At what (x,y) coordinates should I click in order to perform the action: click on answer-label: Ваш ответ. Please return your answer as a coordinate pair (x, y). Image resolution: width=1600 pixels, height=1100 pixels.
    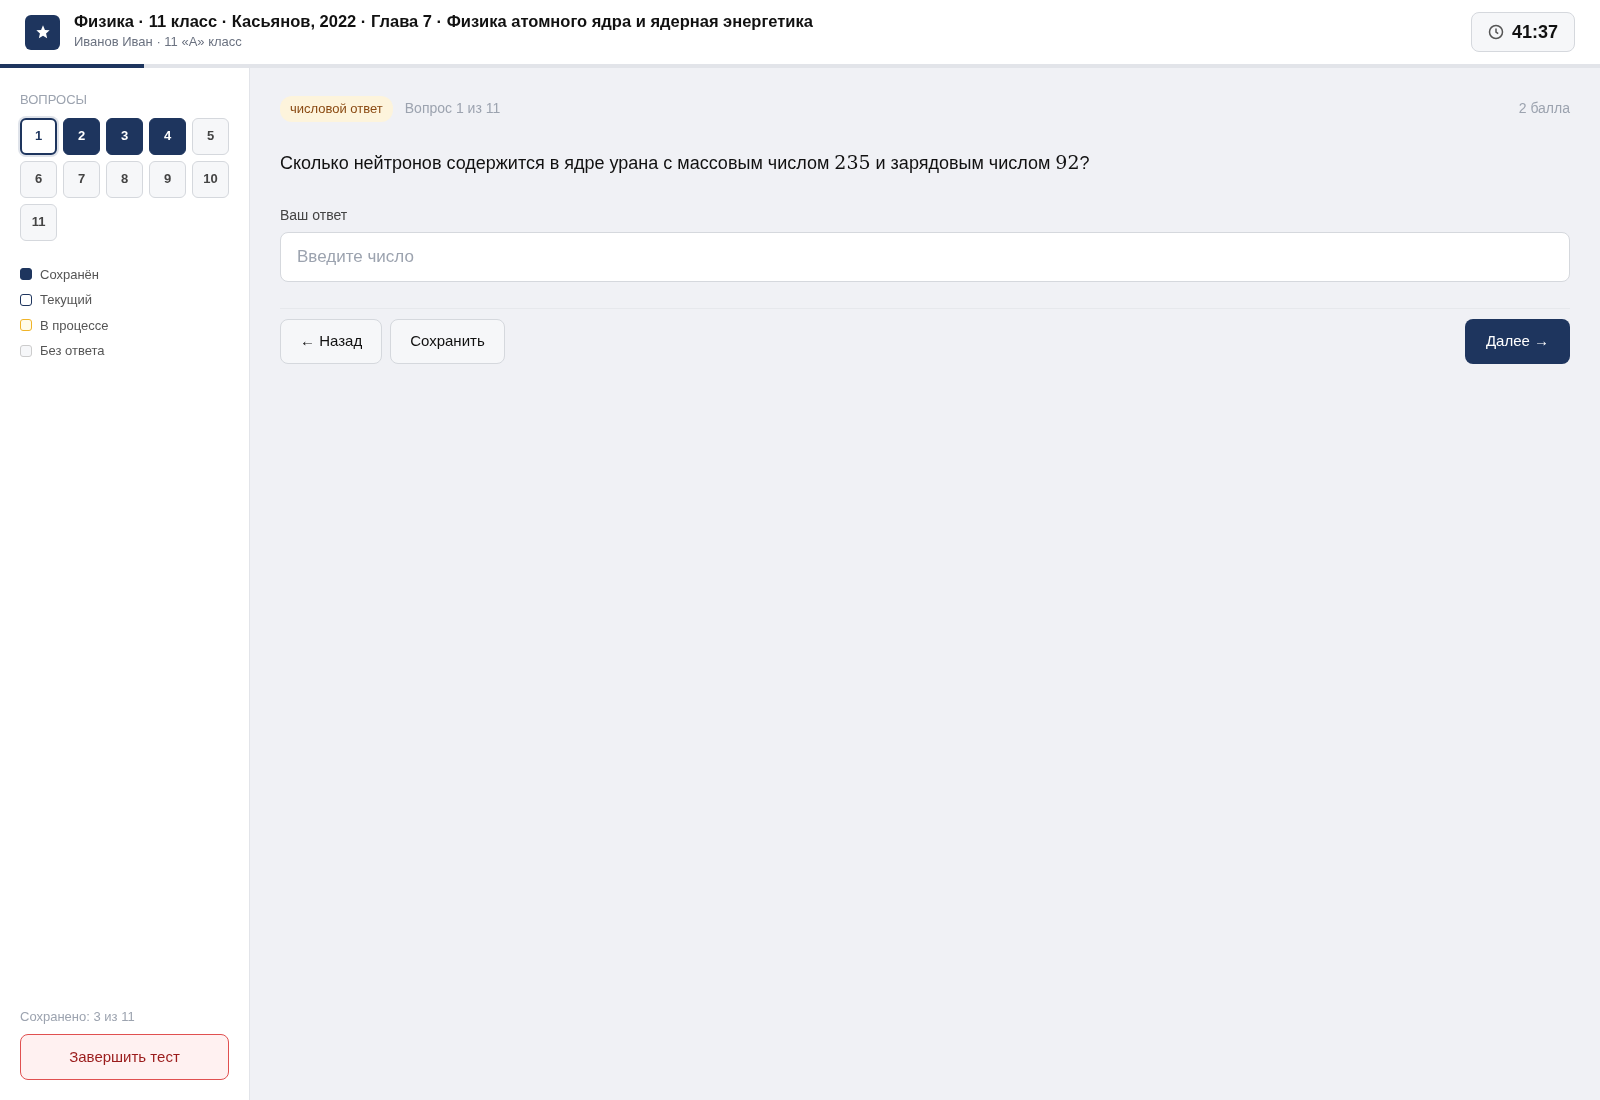
    Looking at the image, I should click on (314, 215).